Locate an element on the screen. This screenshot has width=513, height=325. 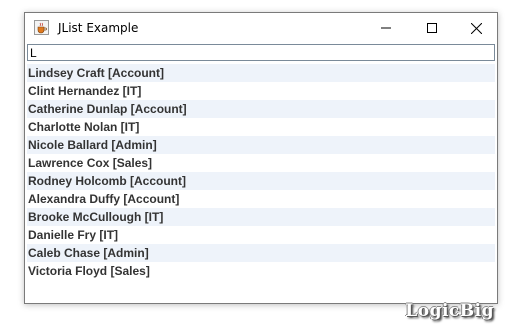
minimize-icon is located at coordinates (386, 28).